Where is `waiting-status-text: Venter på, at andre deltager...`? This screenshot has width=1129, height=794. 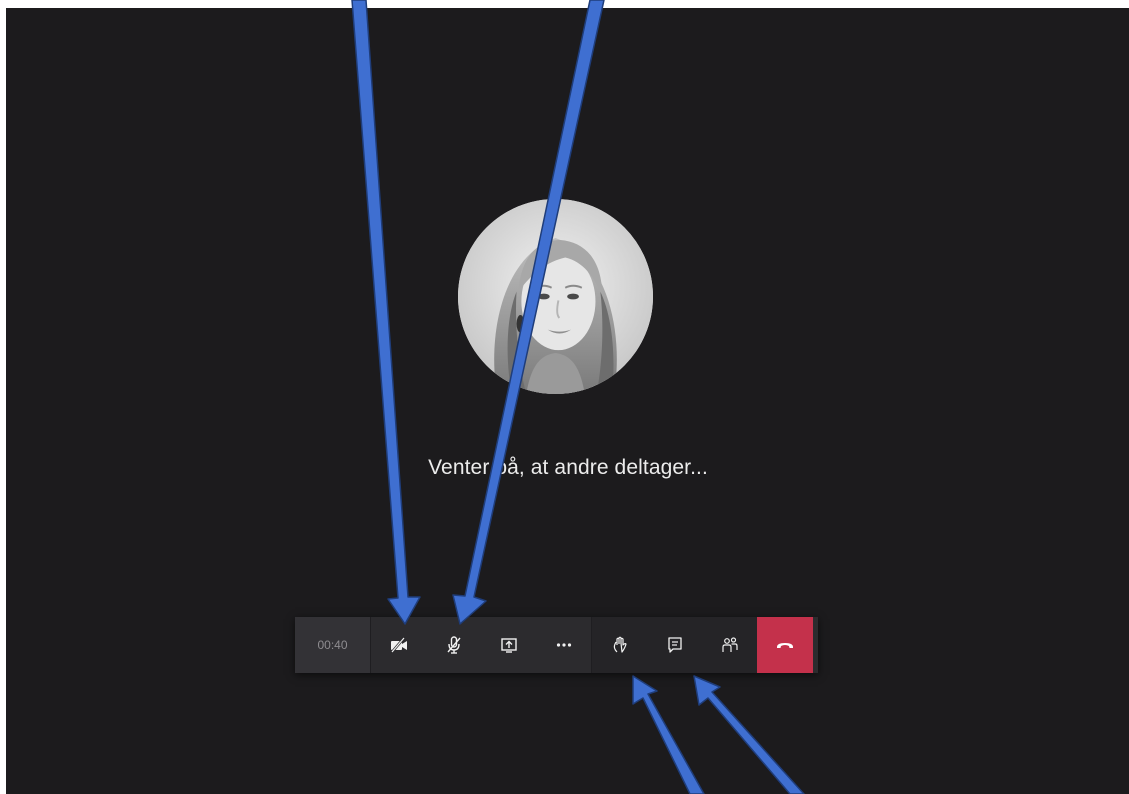
waiting-status-text: Venter på, at andre deltager... is located at coordinates (568, 467).